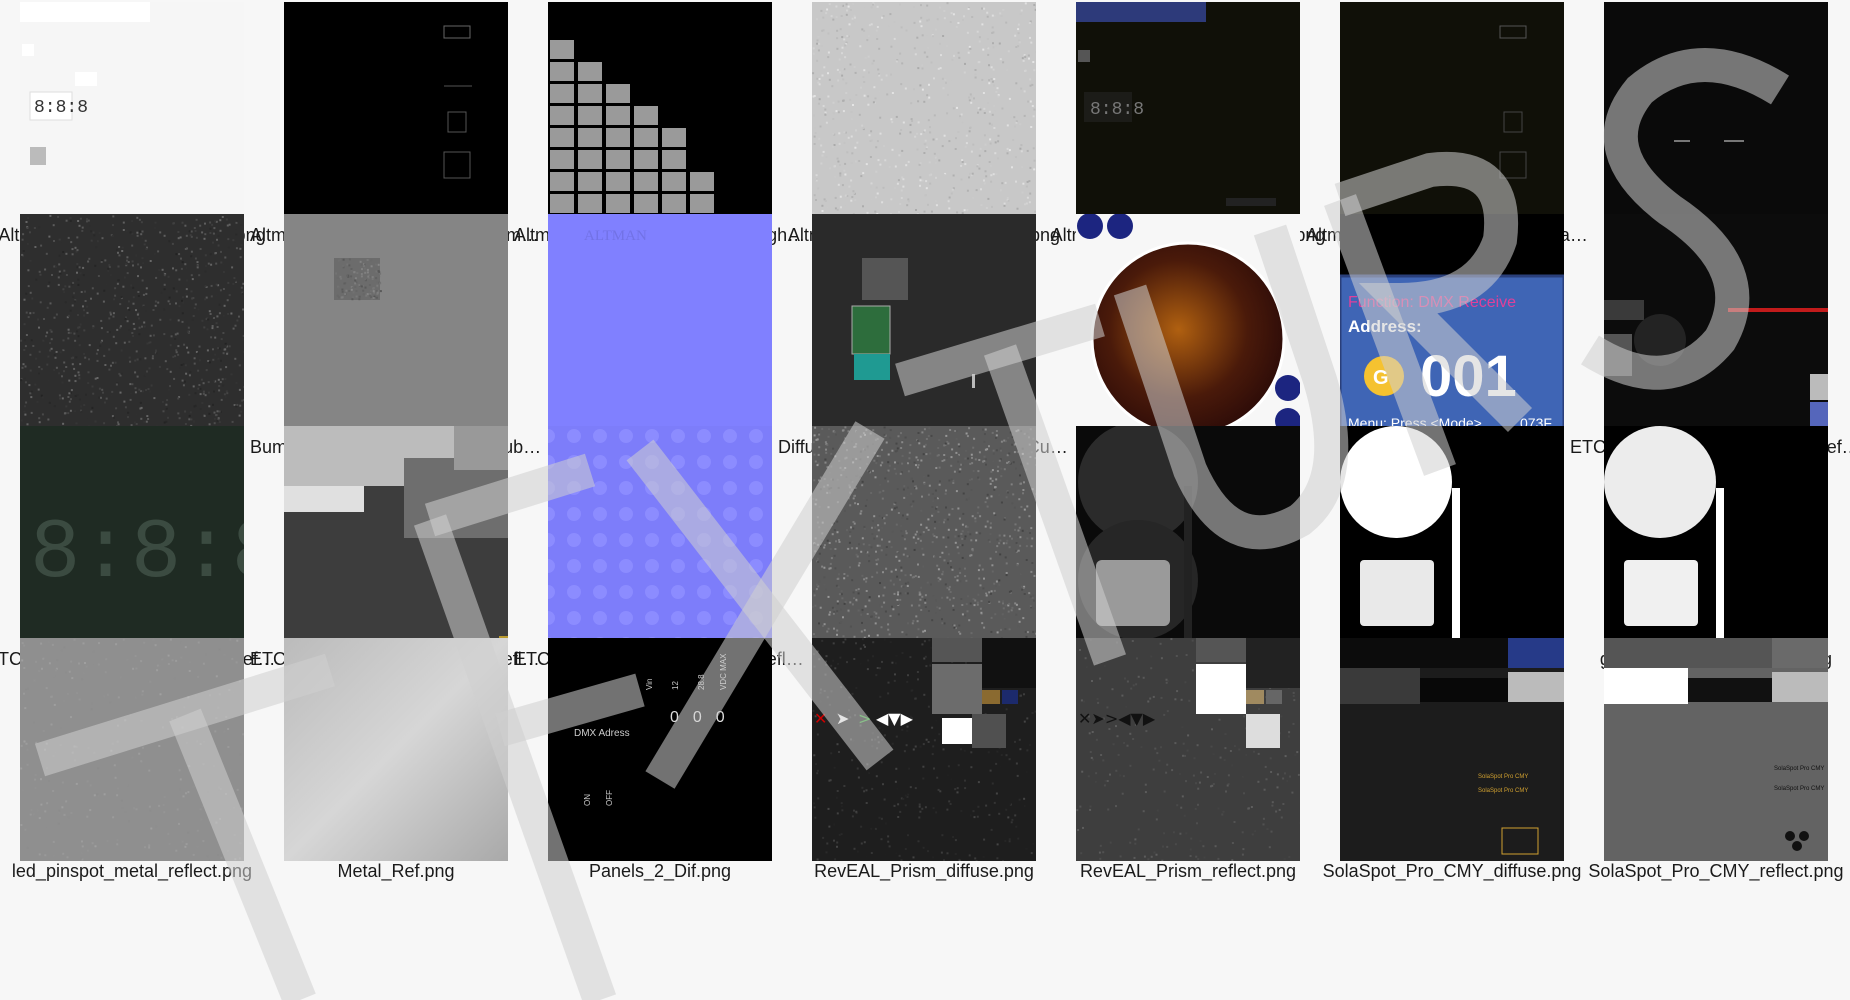  What do you see at coordinates (396, 871) in the screenshot?
I see `texture-filename: Metal_Ref.png` at bounding box center [396, 871].